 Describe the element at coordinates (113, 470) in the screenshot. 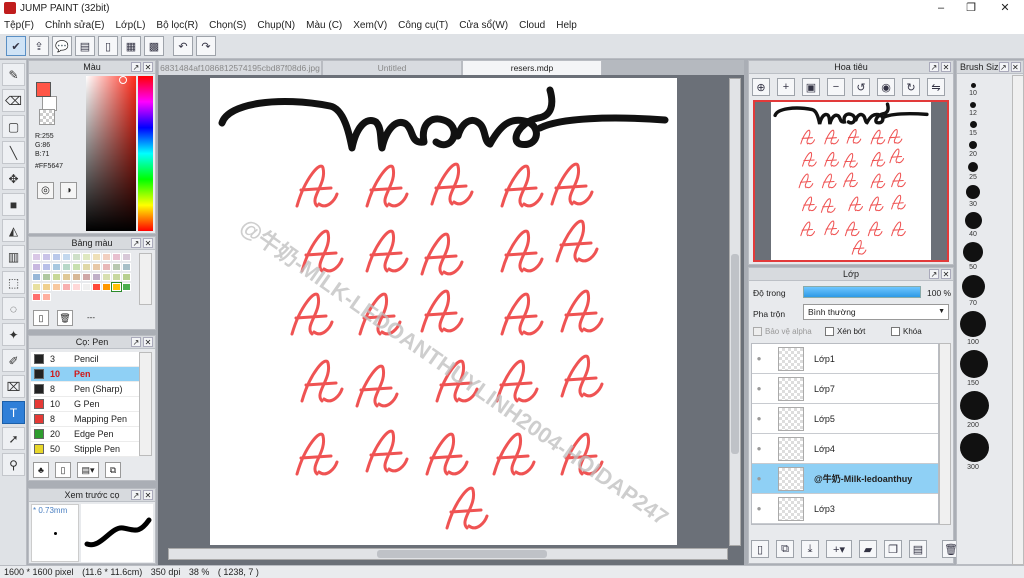

I see `brush-copy-icon: ⧉` at that location.